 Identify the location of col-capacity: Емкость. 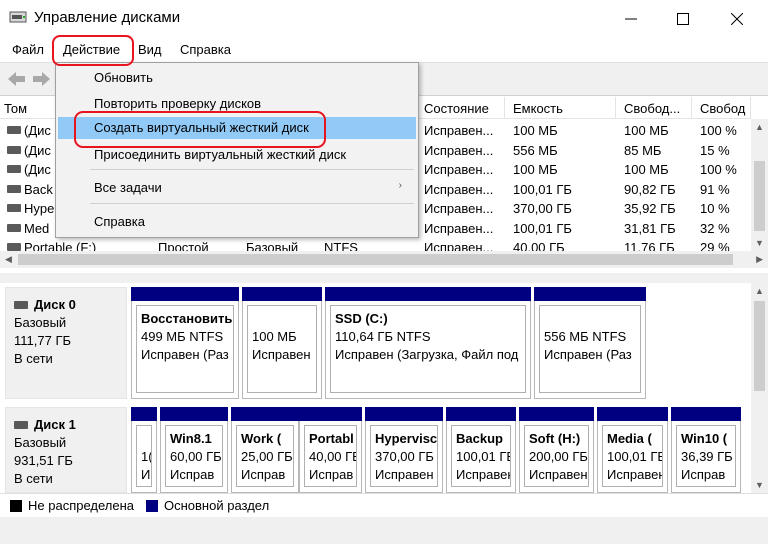
(560, 108).